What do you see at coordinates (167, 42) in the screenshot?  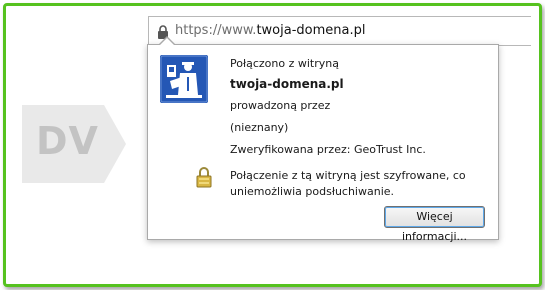 I see `popup-arrow-fill` at bounding box center [167, 42].